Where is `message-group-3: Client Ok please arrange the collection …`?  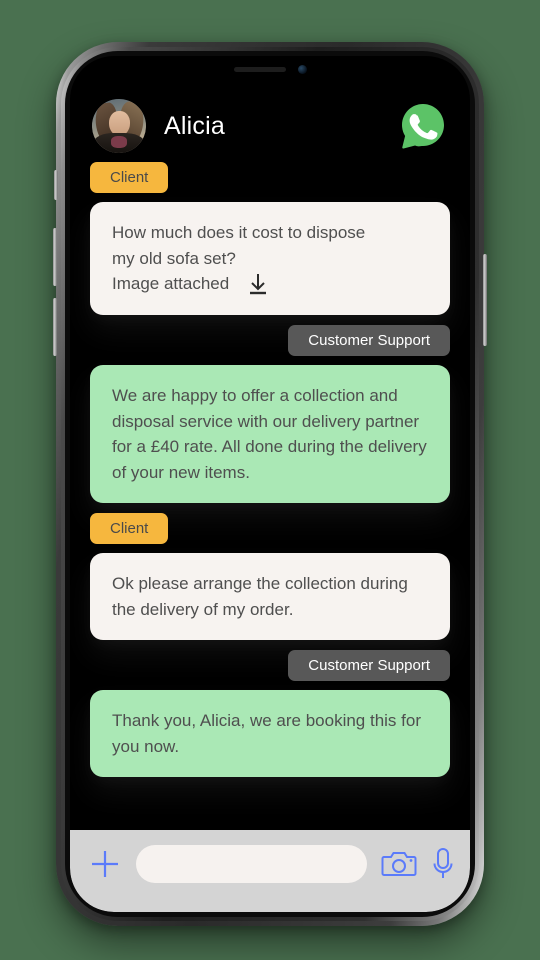 message-group-3: Client Ok please arrange the collection … is located at coordinates (270, 576).